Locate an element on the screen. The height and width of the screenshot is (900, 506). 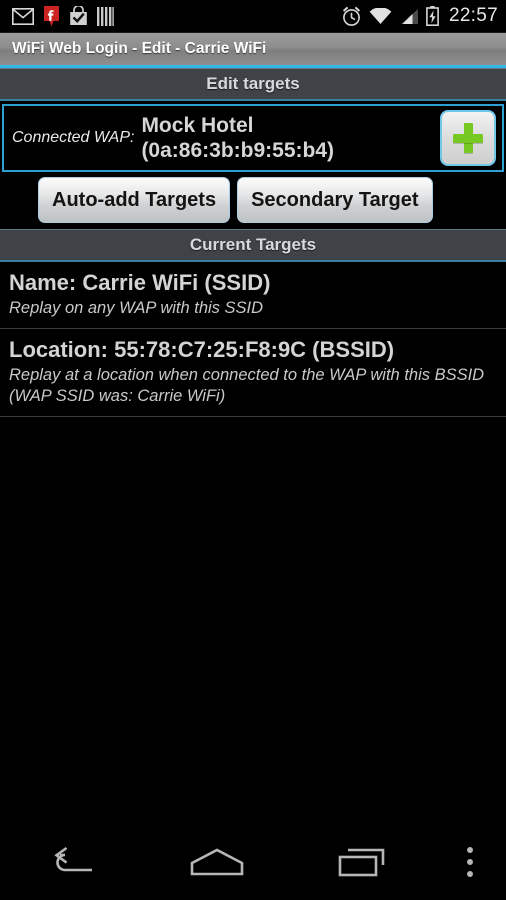
connected-wap-name: Mock Hotel is located at coordinates (197, 125).